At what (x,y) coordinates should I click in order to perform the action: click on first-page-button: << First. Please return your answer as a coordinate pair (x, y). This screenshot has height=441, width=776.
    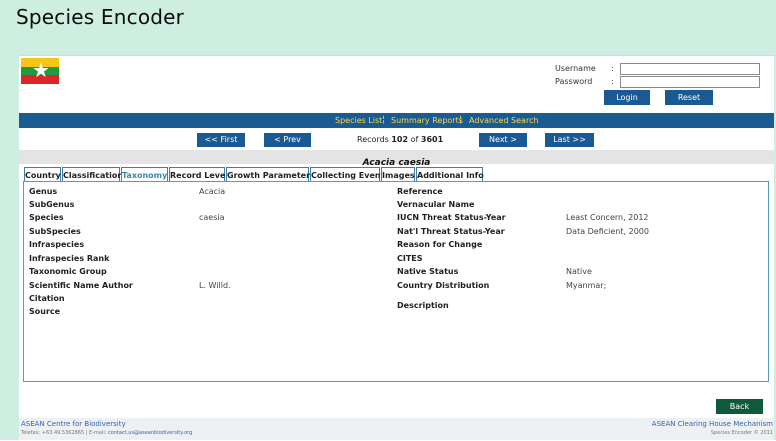
    Looking at the image, I should click on (221, 140).